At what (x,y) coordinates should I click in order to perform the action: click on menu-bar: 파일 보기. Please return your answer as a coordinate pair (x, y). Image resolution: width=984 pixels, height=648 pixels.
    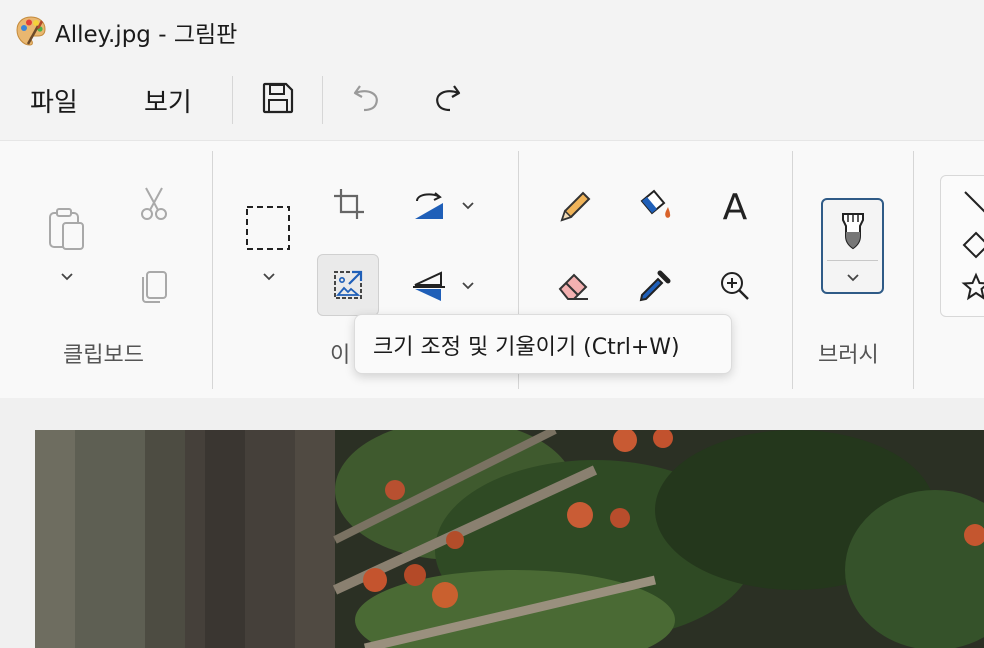
    Looking at the image, I should click on (492, 101).